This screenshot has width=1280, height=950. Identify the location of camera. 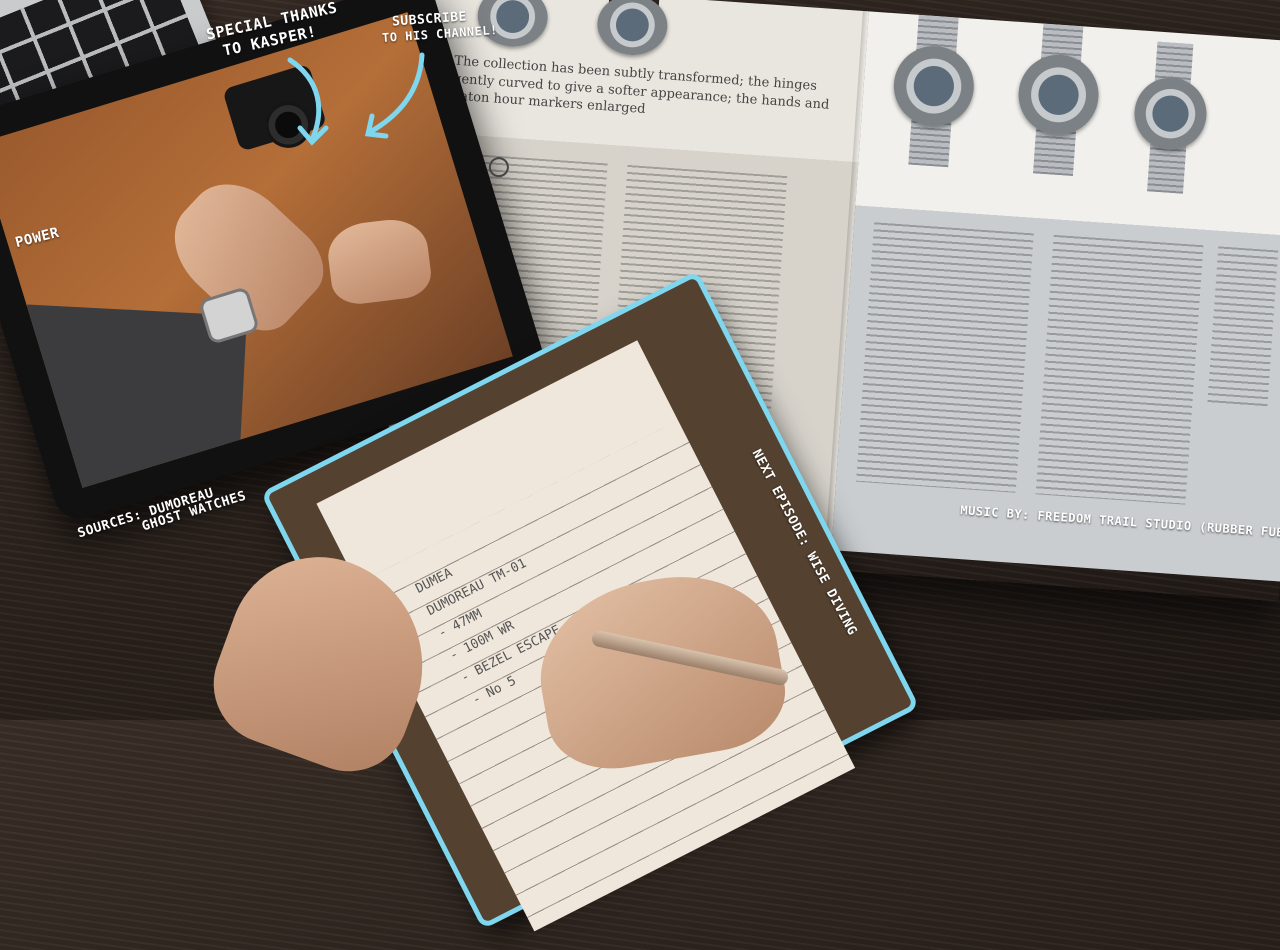
(275, 108).